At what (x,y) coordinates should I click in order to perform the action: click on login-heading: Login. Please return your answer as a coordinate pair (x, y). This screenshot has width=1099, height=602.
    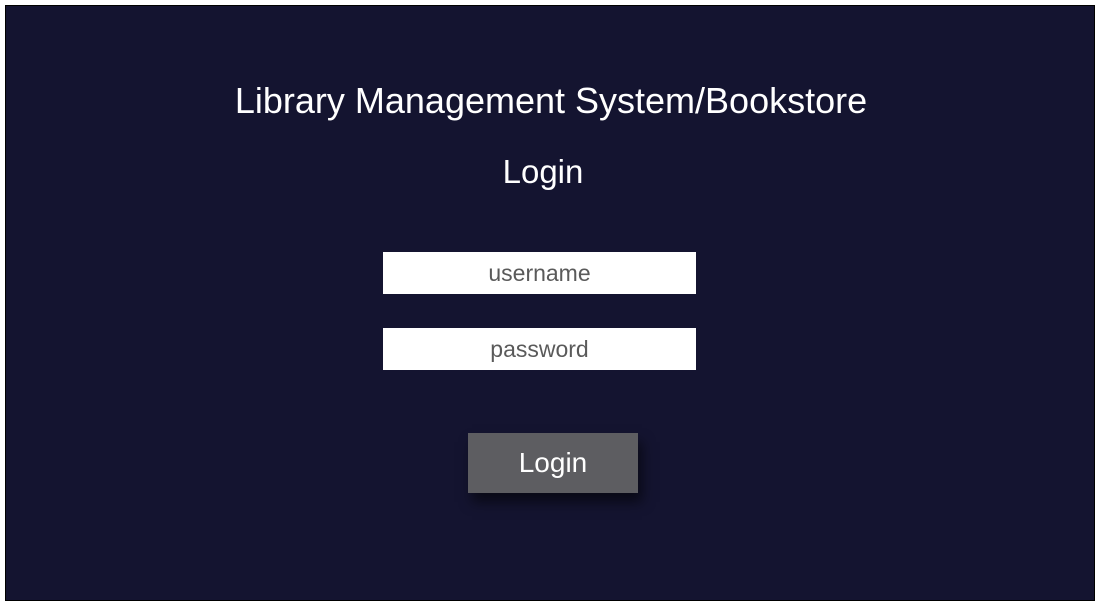
    Looking at the image, I should click on (543, 171).